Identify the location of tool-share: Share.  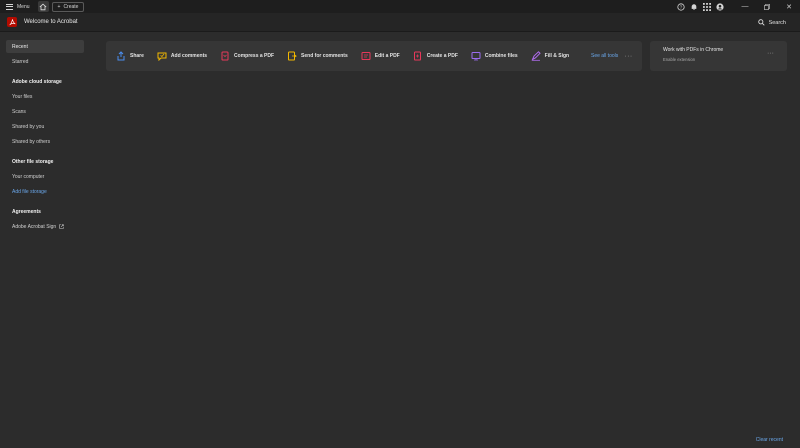
(130, 56).